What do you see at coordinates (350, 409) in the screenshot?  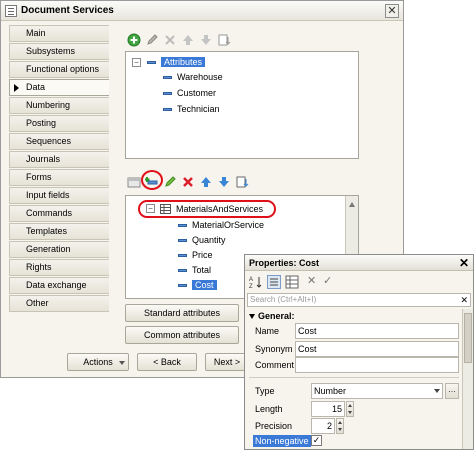 I see `length-spinner` at bounding box center [350, 409].